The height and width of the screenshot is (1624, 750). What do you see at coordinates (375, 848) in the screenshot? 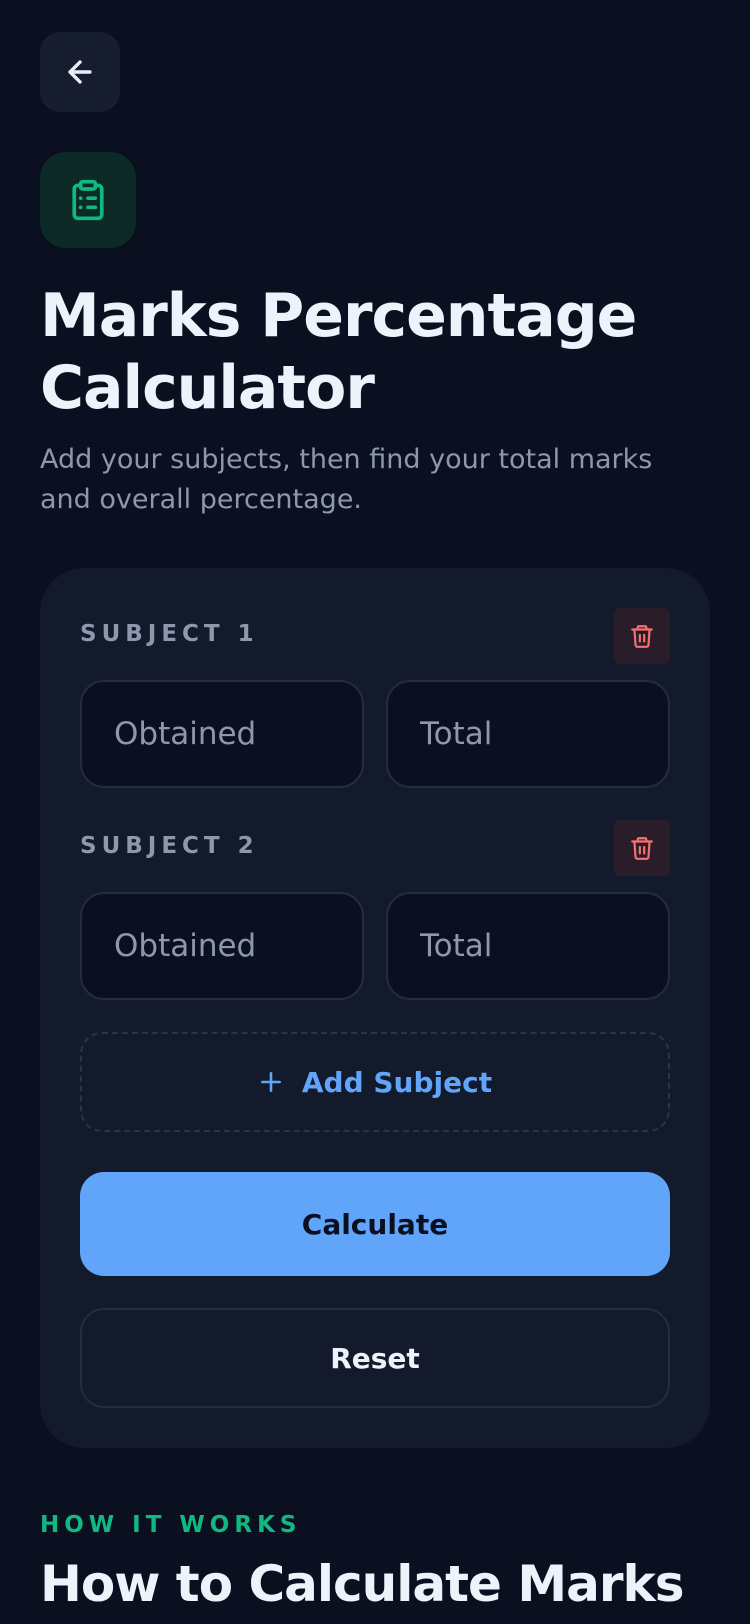
I see `subject-header: SUBJECT 2` at bounding box center [375, 848].